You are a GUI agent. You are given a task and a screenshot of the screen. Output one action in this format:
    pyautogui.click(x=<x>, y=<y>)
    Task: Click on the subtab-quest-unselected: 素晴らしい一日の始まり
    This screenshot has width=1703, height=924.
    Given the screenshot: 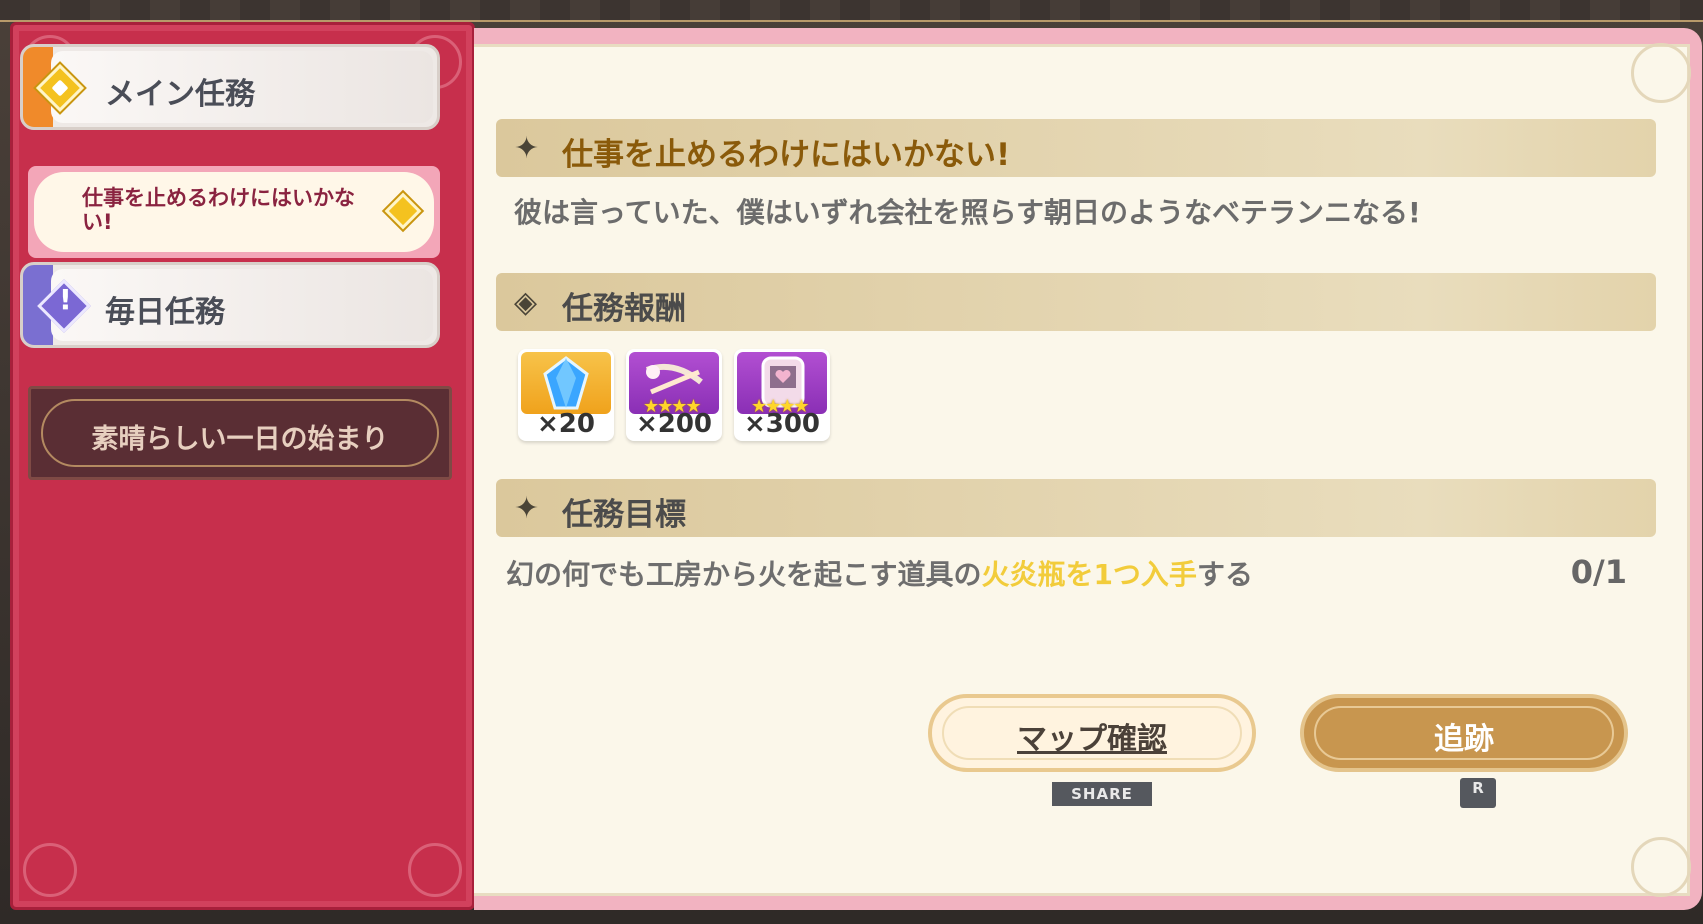 What is the action you would take?
    pyautogui.click(x=240, y=433)
    